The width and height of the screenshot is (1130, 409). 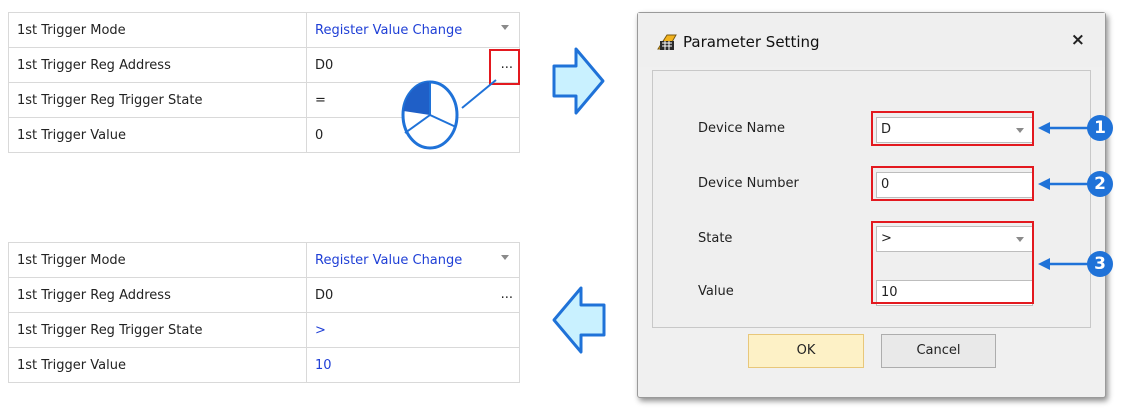 What do you see at coordinates (578, 81) in the screenshot?
I see `arrow-right-icon` at bounding box center [578, 81].